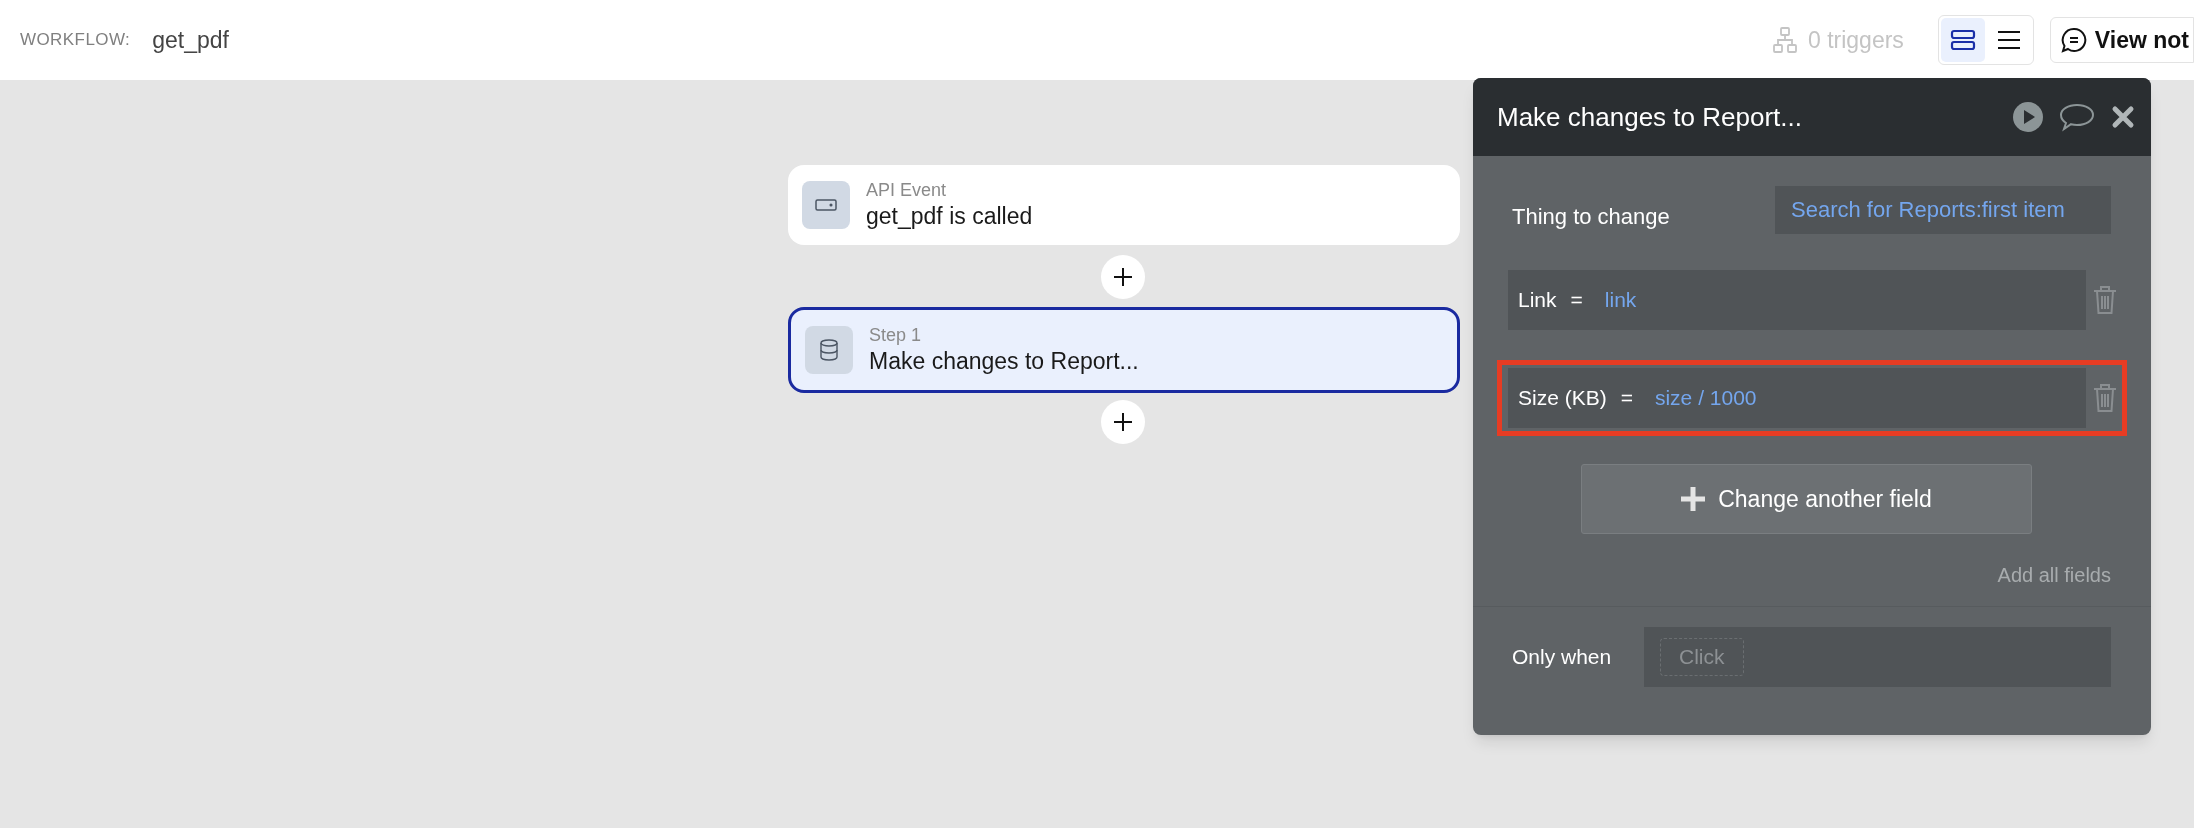 This screenshot has width=2194, height=828. What do you see at coordinates (1705, 398) in the screenshot?
I see `field-value: size / 1000` at bounding box center [1705, 398].